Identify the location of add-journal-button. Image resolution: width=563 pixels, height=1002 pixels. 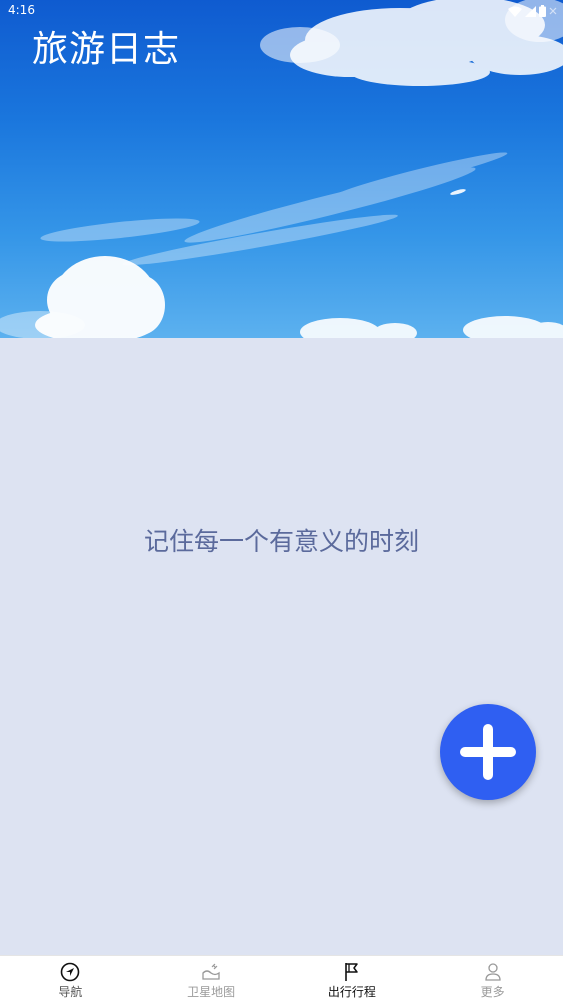
(488, 752).